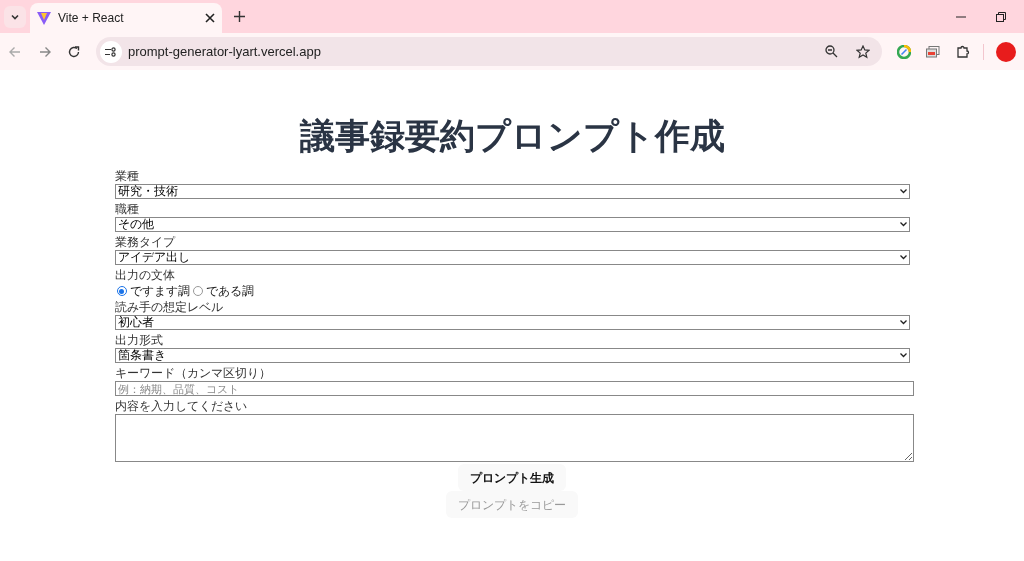  What do you see at coordinates (512, 257) in the screenshot?
I see `select-field: アイデア出し` at bounding box center [512, 257].